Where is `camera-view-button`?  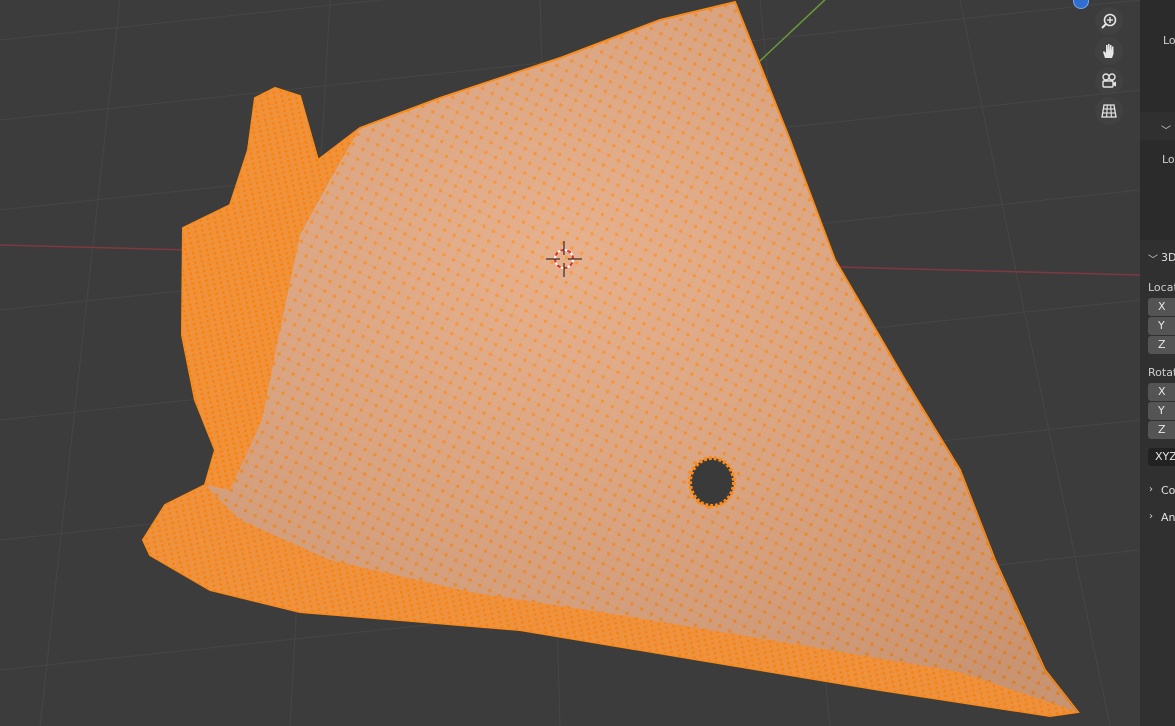 camera-view-button is located at coordinates (1109, 81).